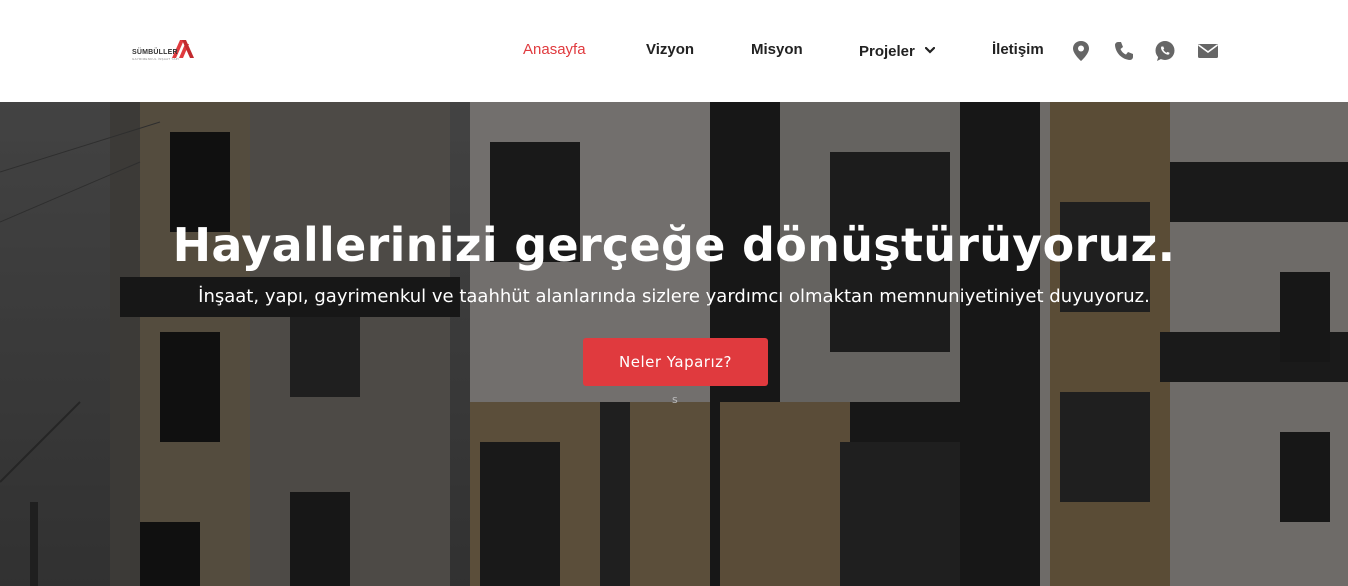  Describe the element at coordinates (1082, 51) in the screenshot. I see `location-pin-icon` at that location.